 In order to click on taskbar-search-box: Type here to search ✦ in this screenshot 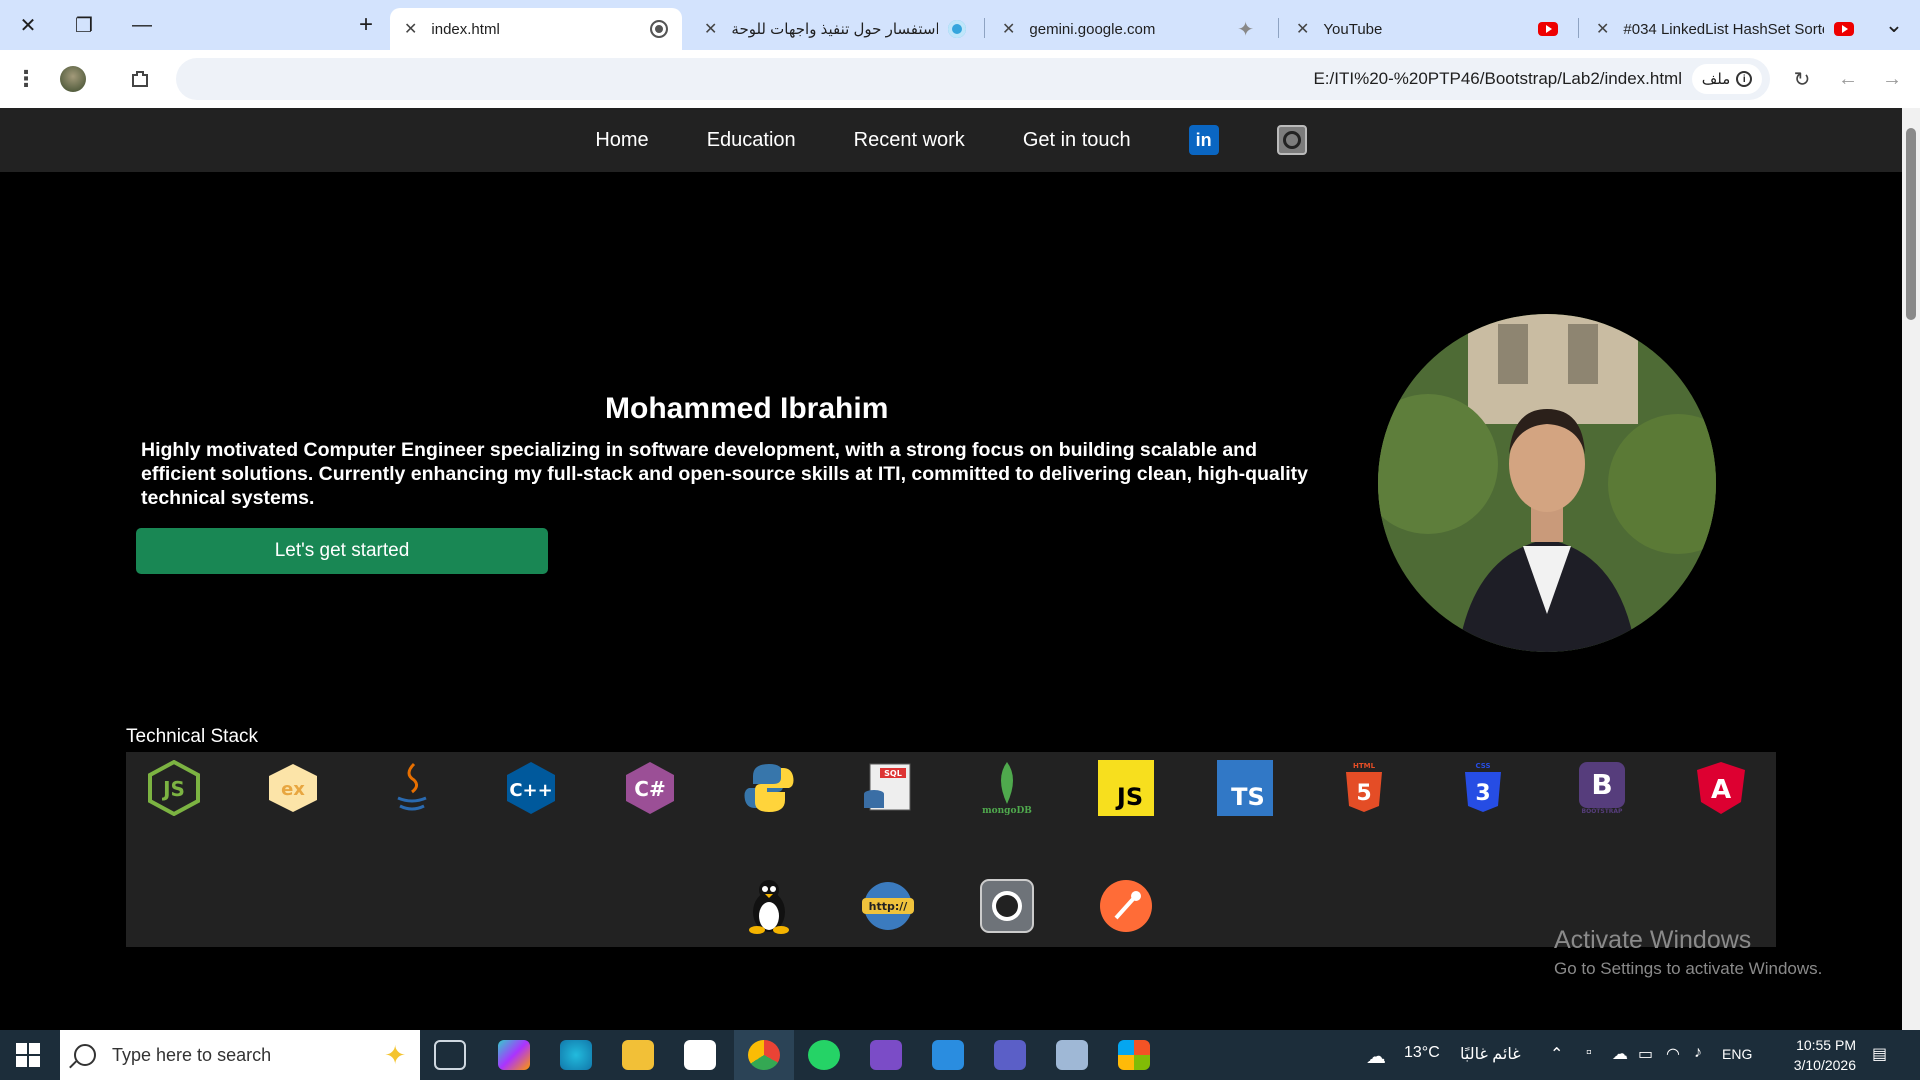, I will do `click(240, 1055)`.